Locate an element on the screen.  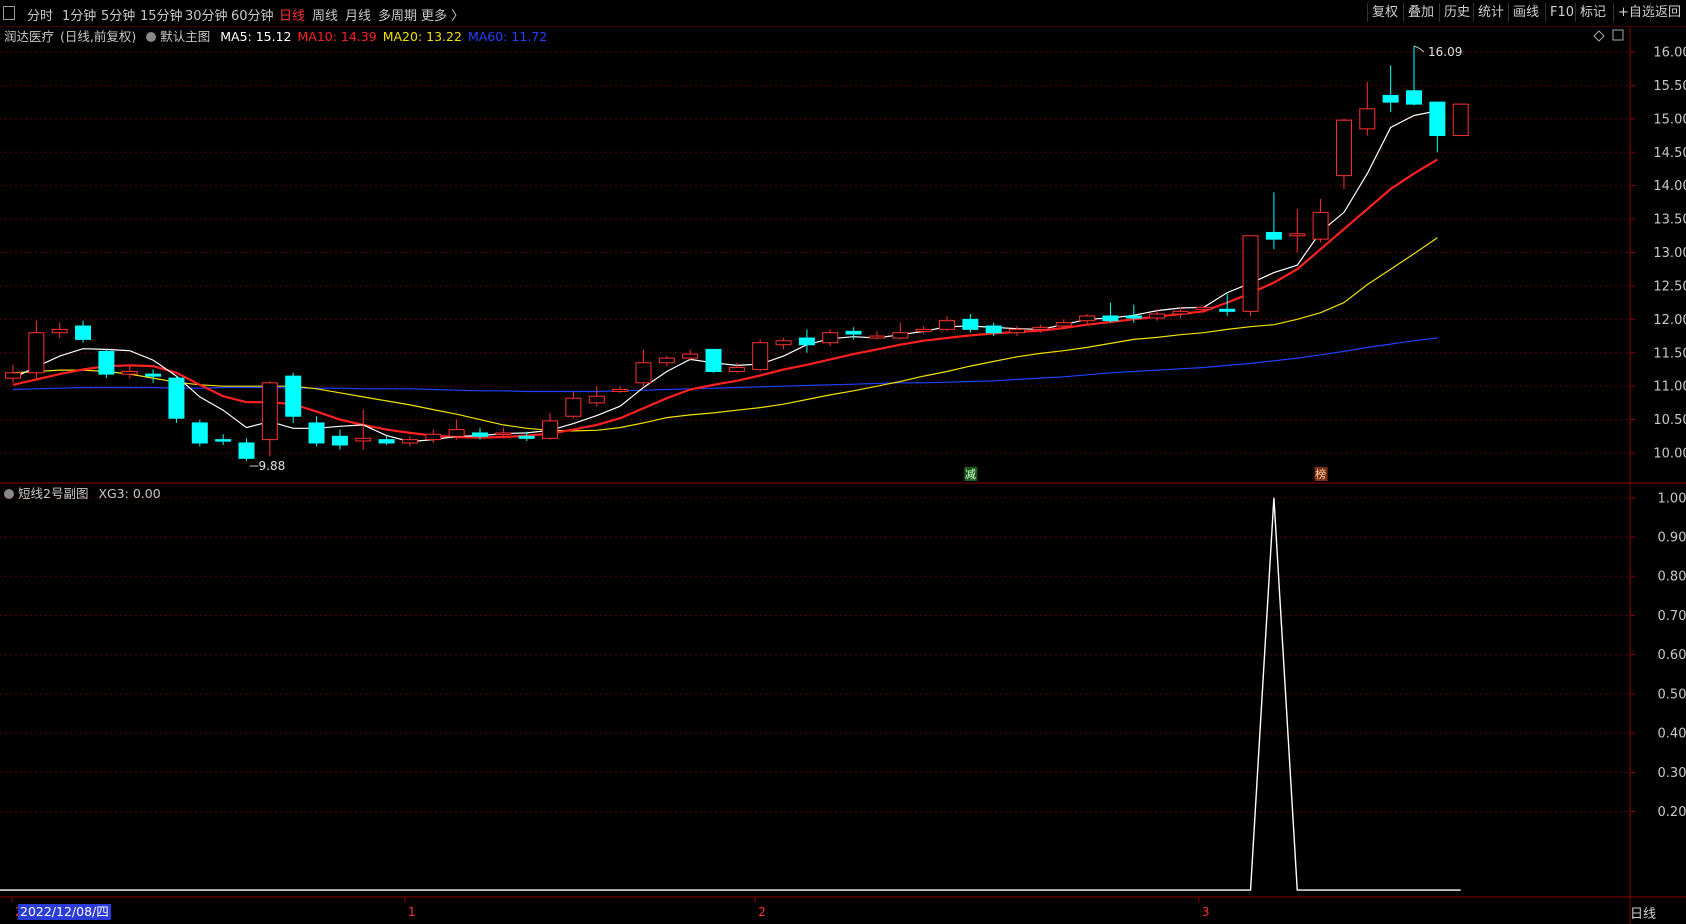
marker-list: 榜 is located at coordinates (1320, 474).